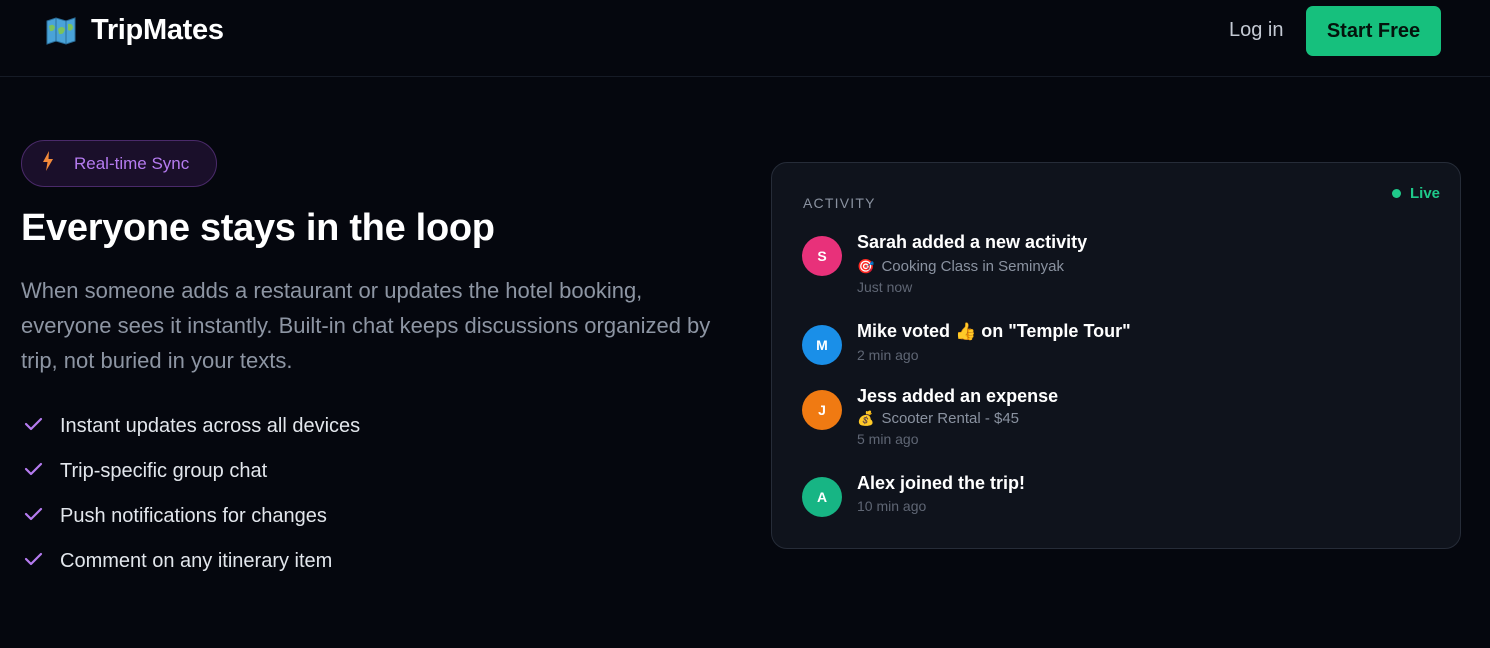  What do you see at coordinates (210, 426) in the screenshot?
I see `feature-text: Instant updates across all devices` at bounding box center [210, 426].